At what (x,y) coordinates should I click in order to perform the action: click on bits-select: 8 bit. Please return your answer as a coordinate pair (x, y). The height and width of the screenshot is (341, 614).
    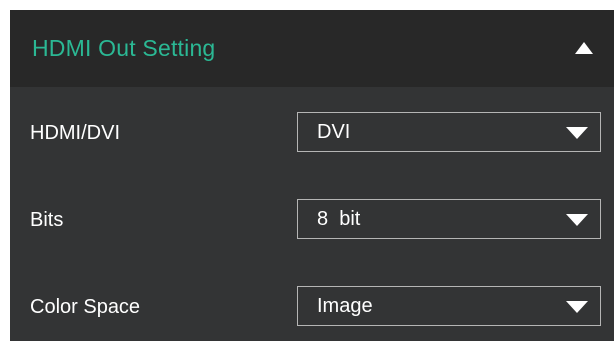
    Looking at the image, I should click on (449, 219).